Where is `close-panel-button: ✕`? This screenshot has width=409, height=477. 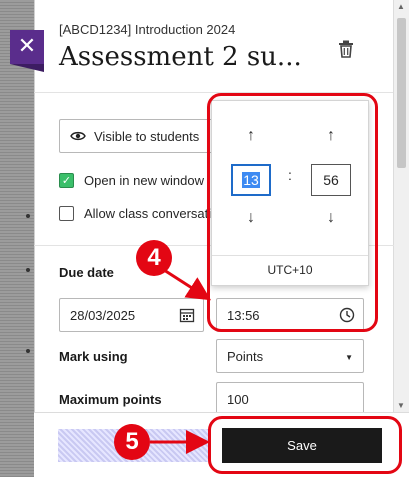 close-panel-button: ✕ is located at coordinates (27, 51).